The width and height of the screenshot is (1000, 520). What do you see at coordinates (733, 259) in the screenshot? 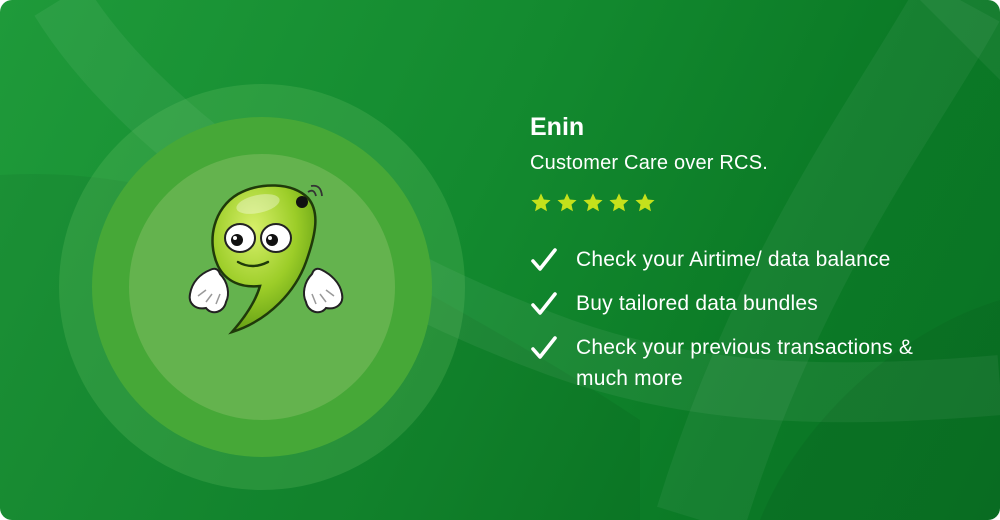
I see `feature-text: Check your Airtime/ data balance` at bounding box center [733, 259].